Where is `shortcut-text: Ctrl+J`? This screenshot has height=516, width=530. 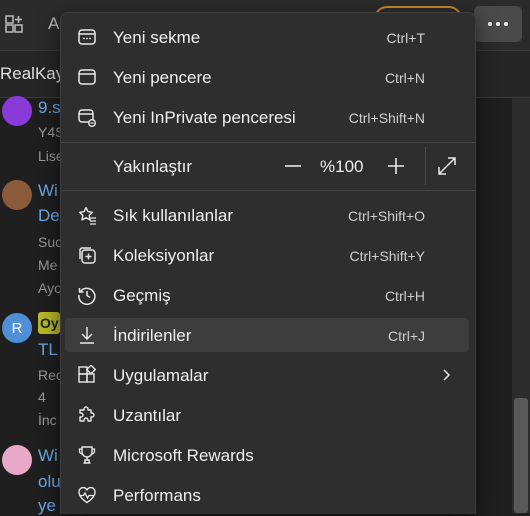 shortcut-text: Ctrl+J is located at coordinates (406, 336).